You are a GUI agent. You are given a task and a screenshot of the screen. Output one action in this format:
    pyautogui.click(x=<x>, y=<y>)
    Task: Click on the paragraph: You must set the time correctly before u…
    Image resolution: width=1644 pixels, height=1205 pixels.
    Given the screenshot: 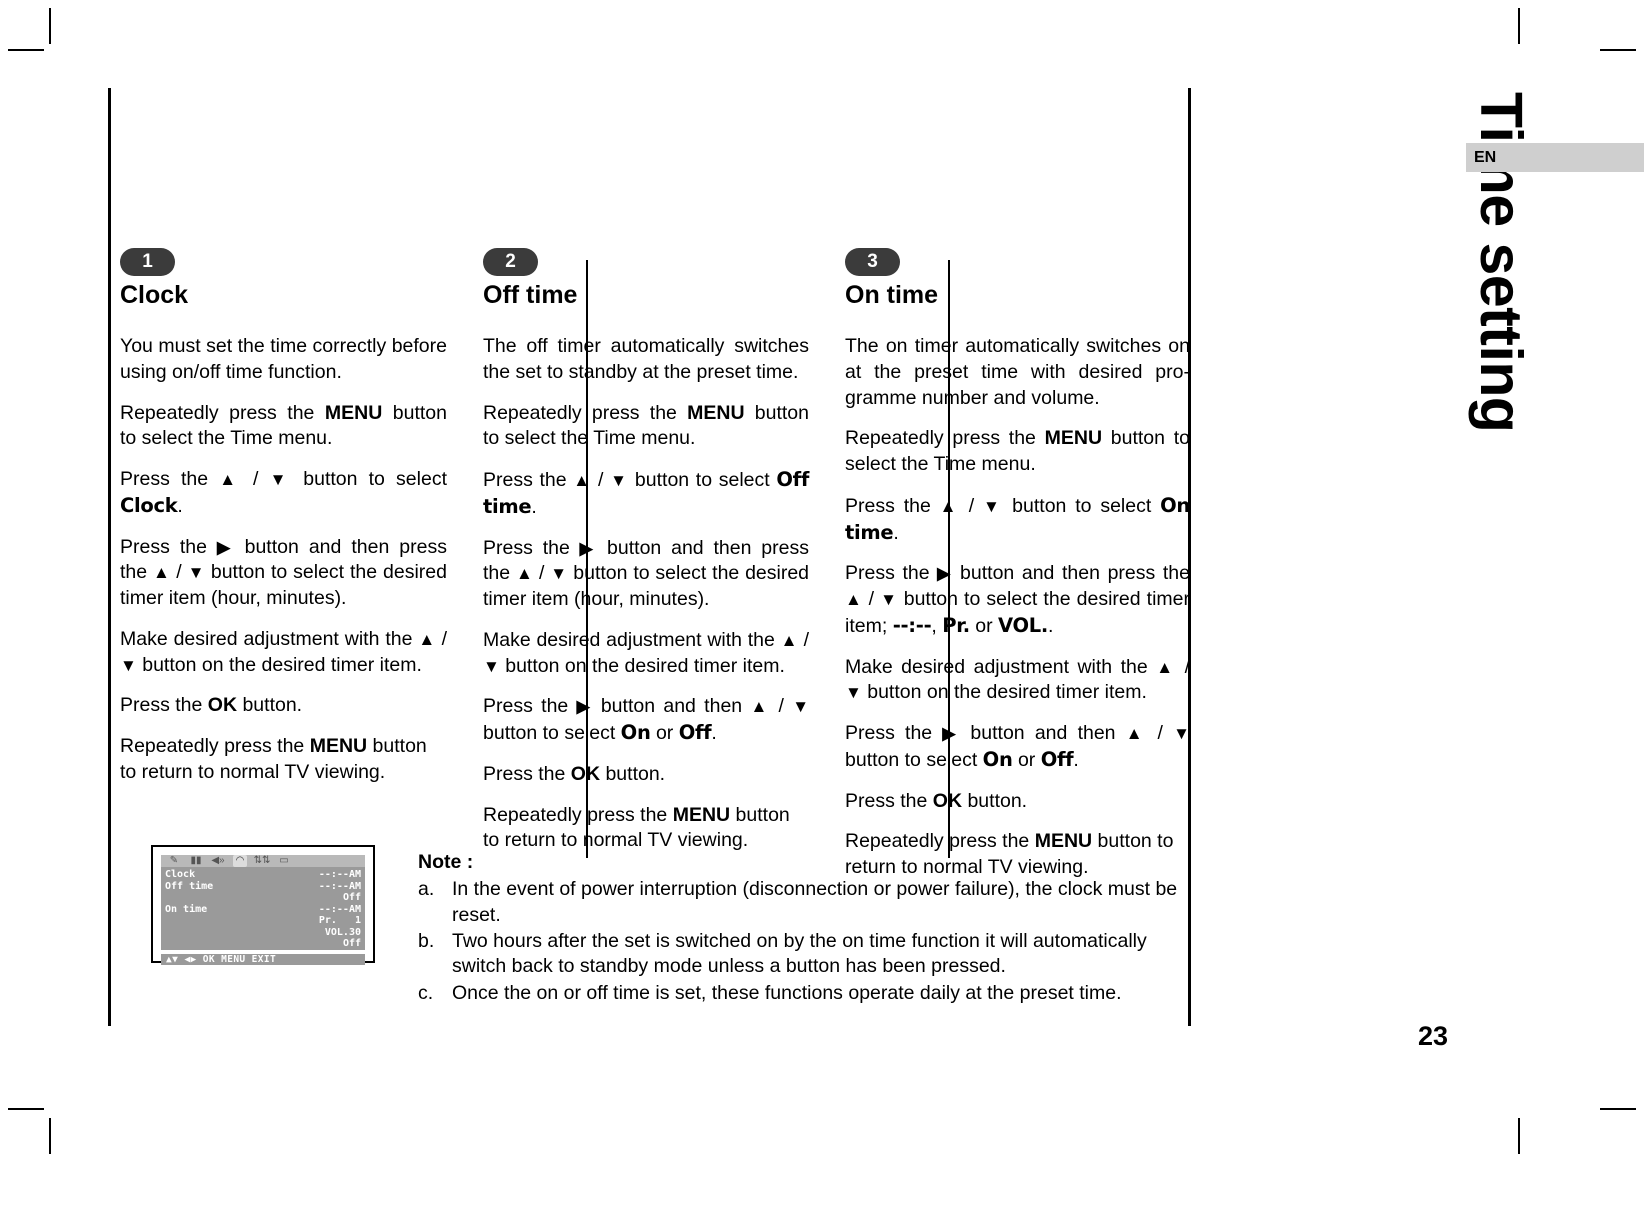 What is the action you would take?
    pyautogui.click(x=283, y=359)
    